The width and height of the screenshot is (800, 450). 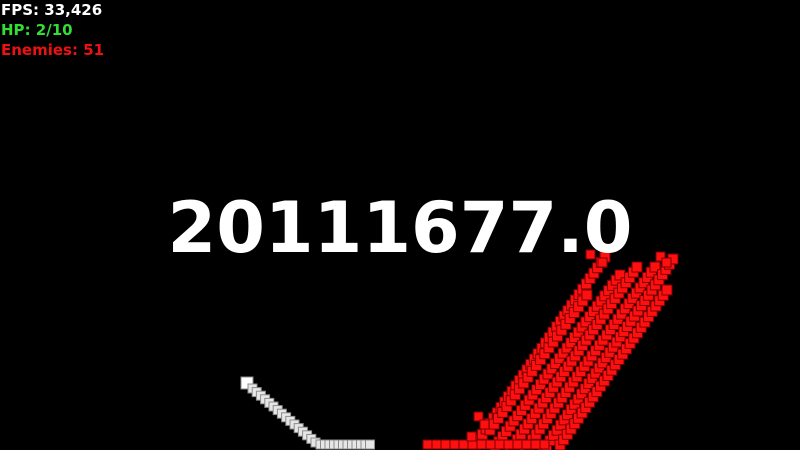 I want to click on player-trail, so click(x=307, y=413).